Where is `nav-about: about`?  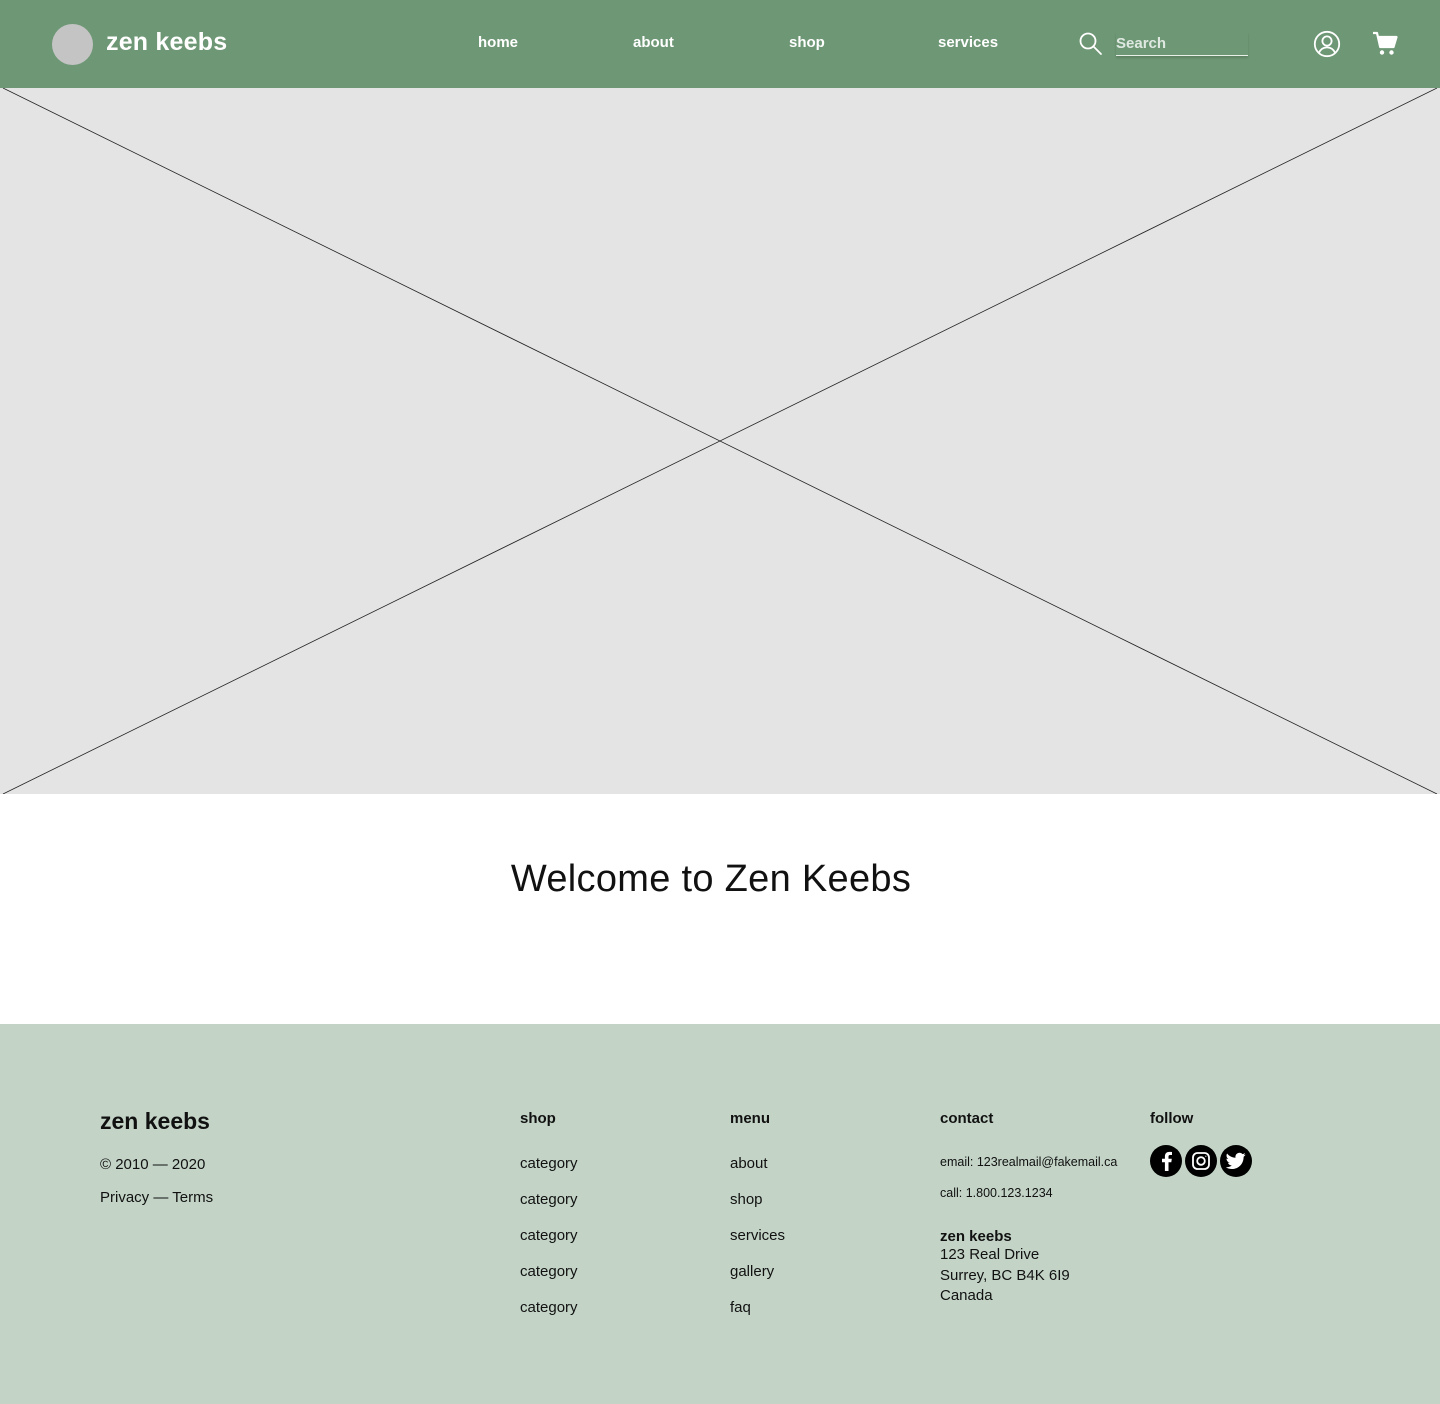 nav-about: about is located at coordinates (653, 42).